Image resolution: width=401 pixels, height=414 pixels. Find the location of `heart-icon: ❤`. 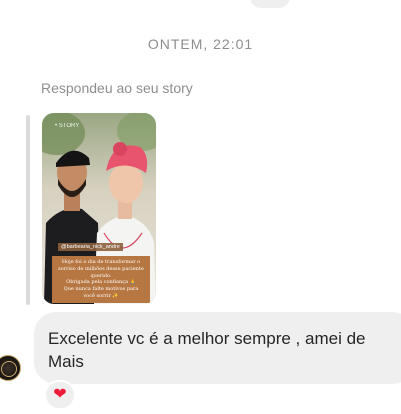

heart-icon: ❤ is located at coordinates (60, 394).